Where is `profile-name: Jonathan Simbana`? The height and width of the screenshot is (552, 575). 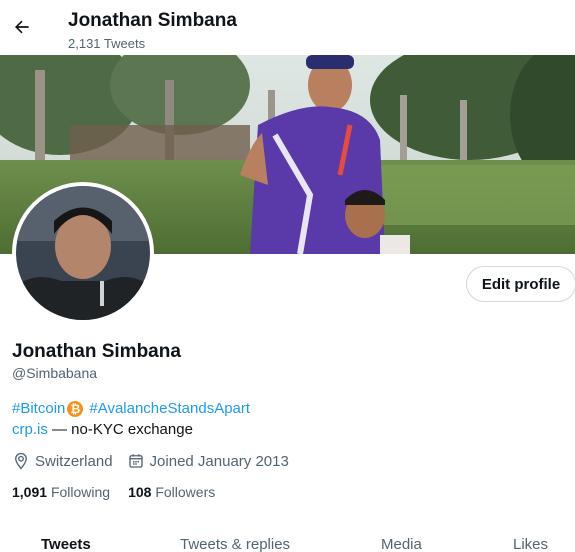
profile-name: Jonathan Simbana is located at coordinates (96, 351).